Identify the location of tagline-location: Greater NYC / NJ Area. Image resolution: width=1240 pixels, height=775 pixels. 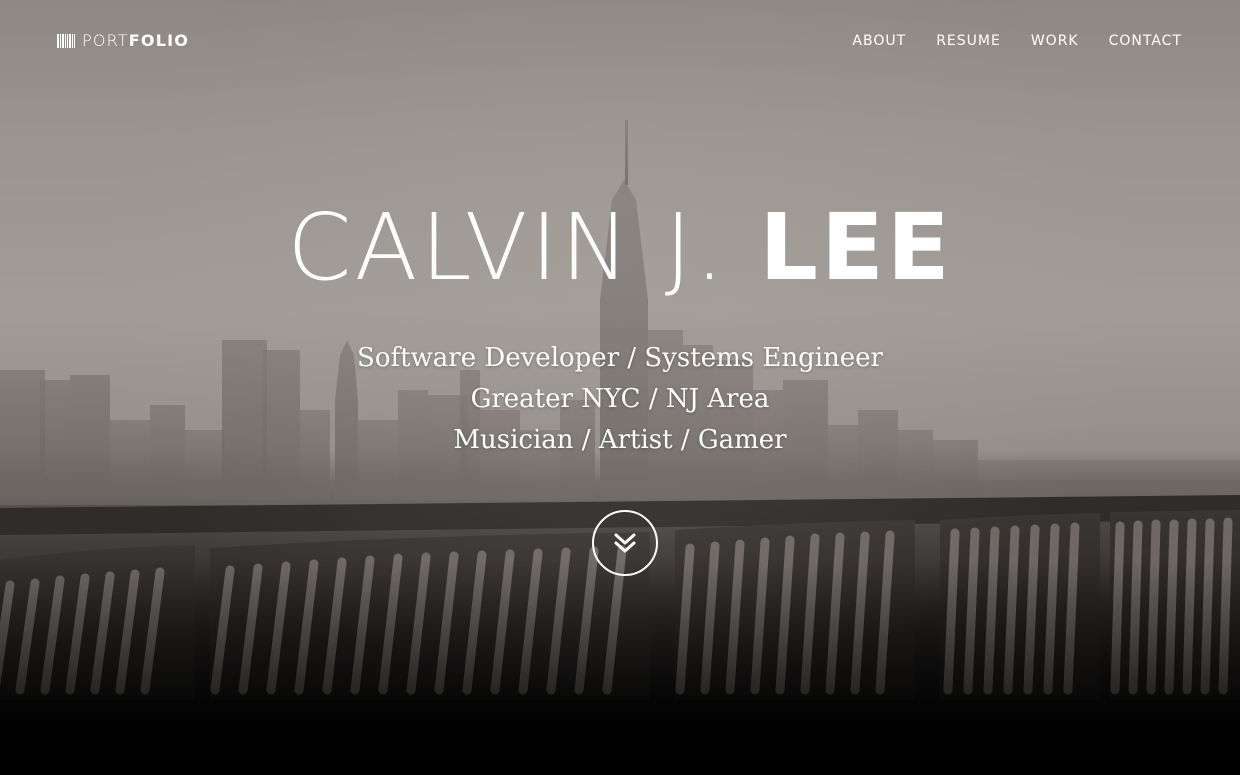
(620, 399).